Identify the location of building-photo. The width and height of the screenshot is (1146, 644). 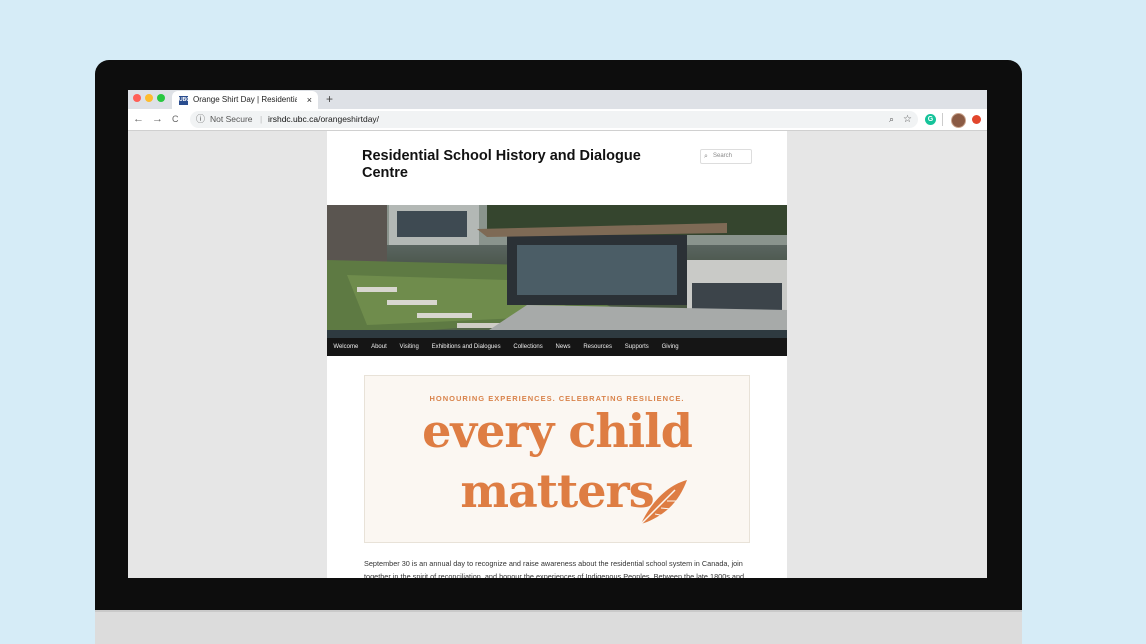
(557, 271).